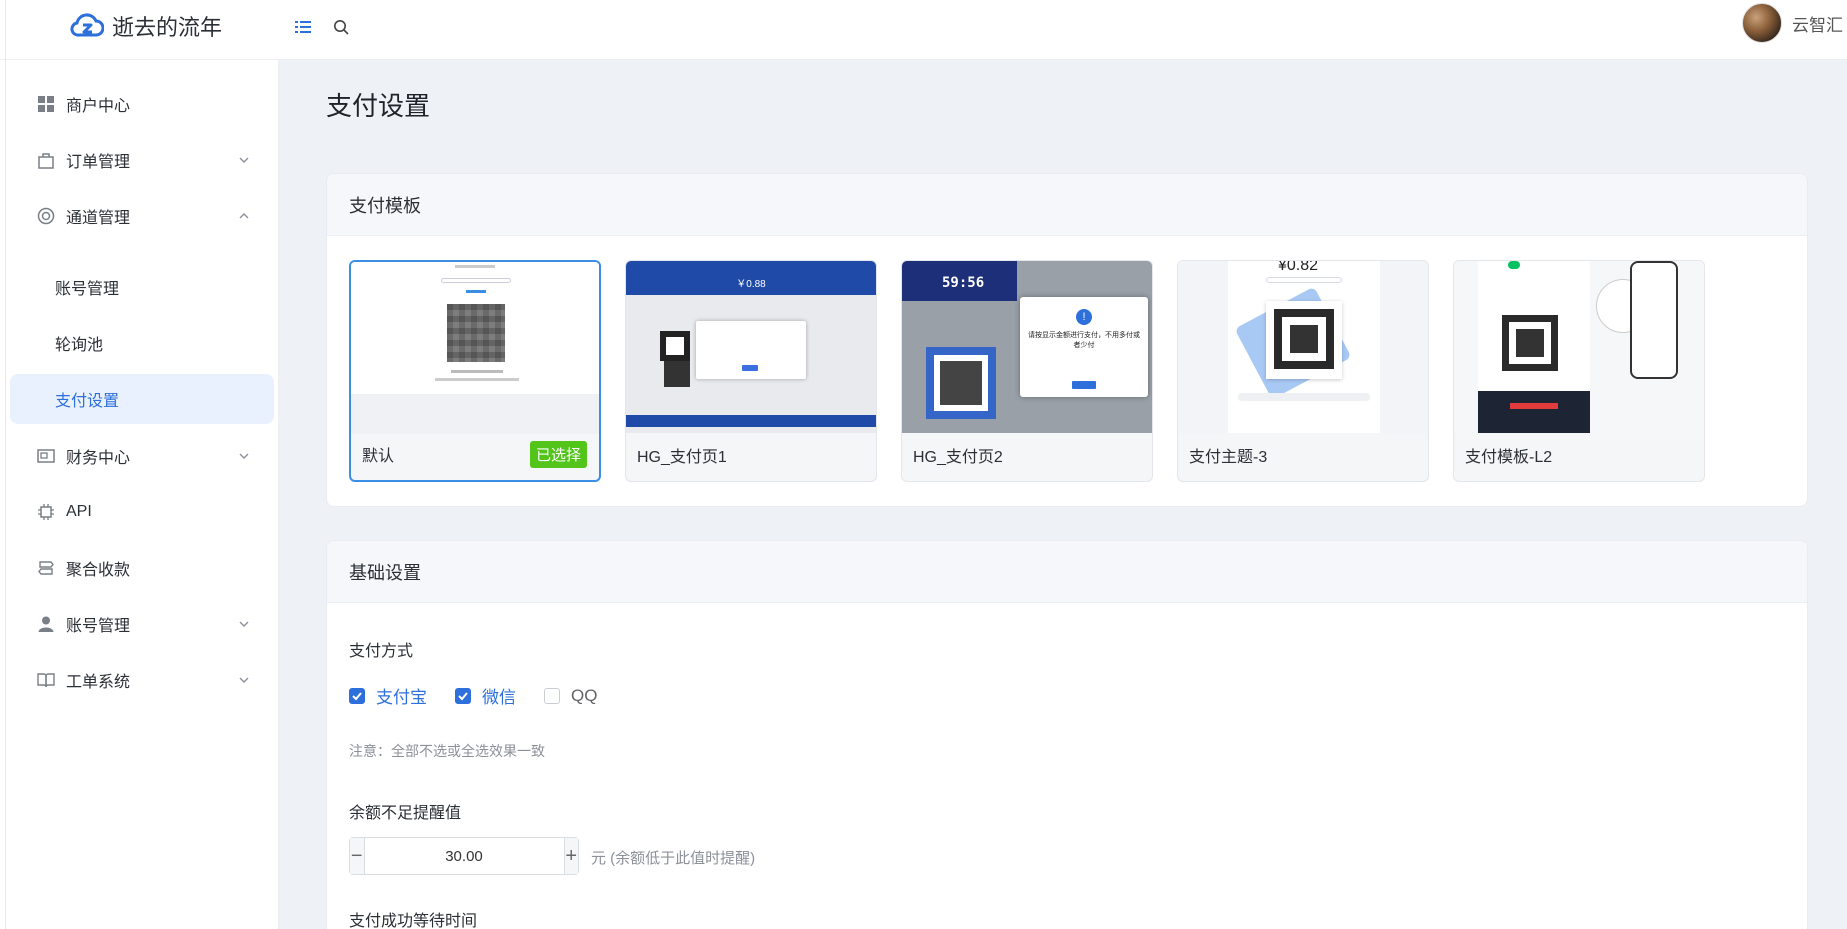  What do you see at coordinates (139, 512) in the screenshot?
I see `sidebar-item-api: API` at bounding box center [139, 512].